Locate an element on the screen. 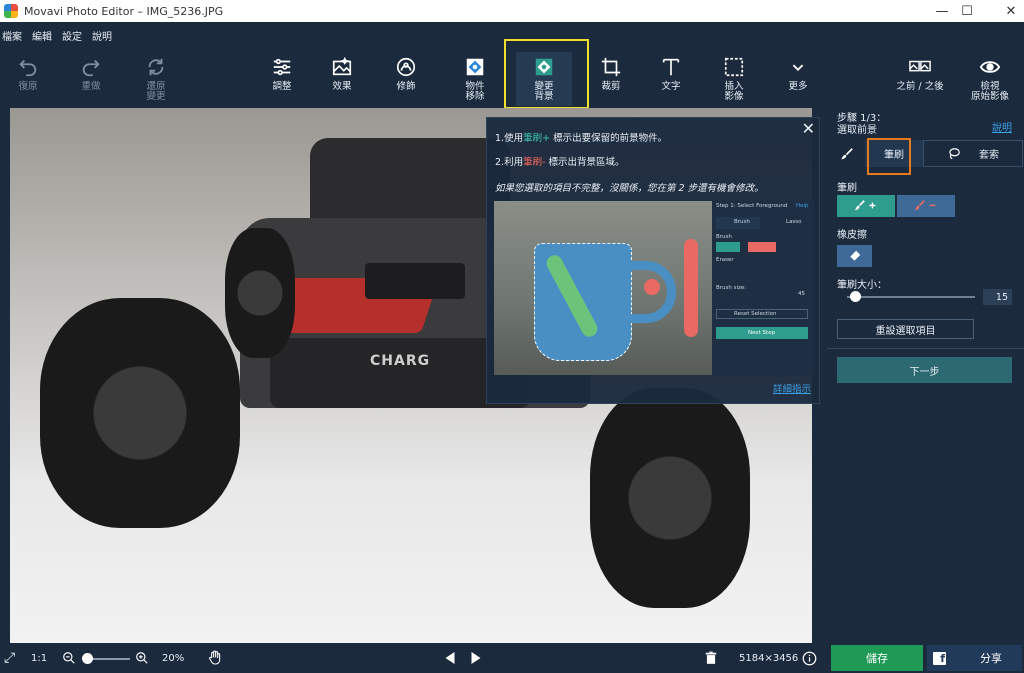 The width and height of the screenshot is (1024, 673). demo-brush-tab: Brush is located at coordinates (742, 222).